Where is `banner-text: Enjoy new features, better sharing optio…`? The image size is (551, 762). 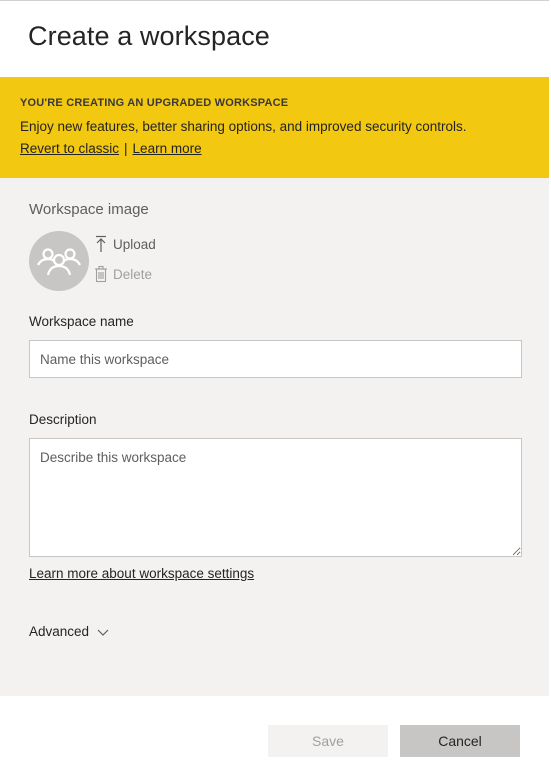 banner-text: Enjoy new features, better sharing optio… is located at coordinates (243, 126).